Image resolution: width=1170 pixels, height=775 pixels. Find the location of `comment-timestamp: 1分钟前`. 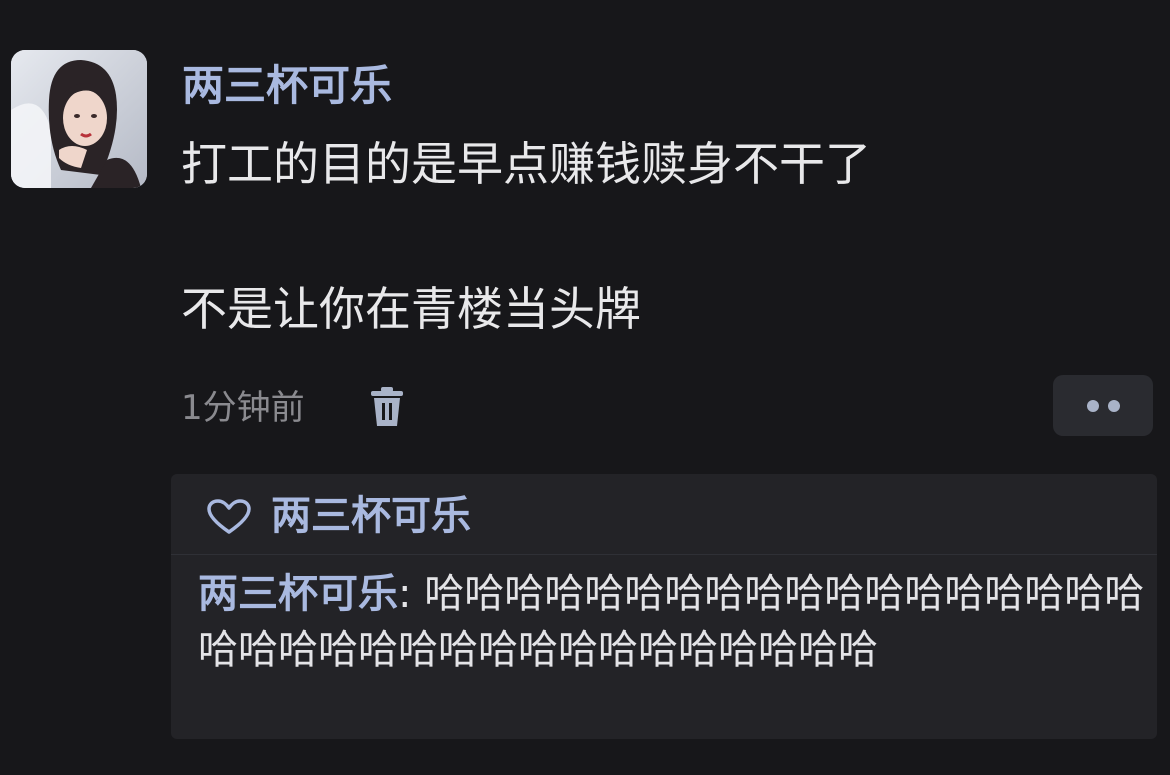

comment-timestamp: 1分钟前 is located at coordinates (243, 408).